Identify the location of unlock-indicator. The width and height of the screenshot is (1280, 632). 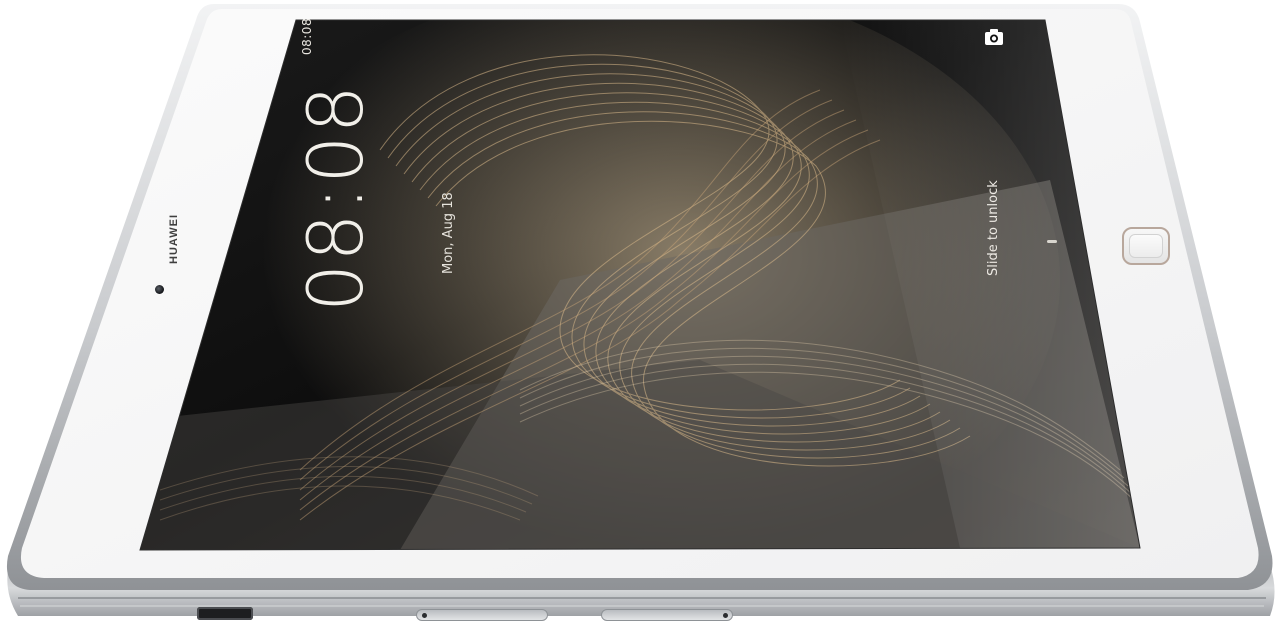
(1052, 241).